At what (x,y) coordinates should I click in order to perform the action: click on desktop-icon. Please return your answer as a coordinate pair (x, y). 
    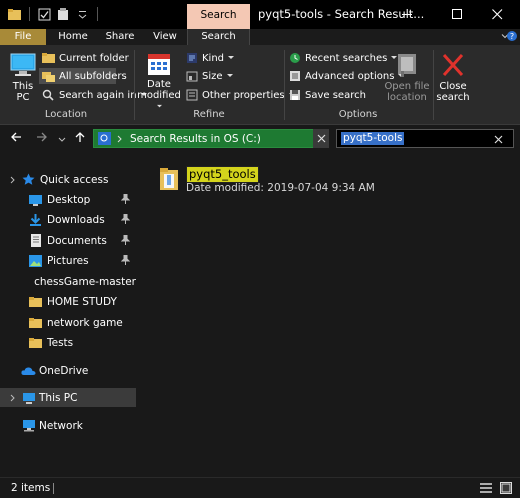
    Looking at the image, I should click on (35, 200).